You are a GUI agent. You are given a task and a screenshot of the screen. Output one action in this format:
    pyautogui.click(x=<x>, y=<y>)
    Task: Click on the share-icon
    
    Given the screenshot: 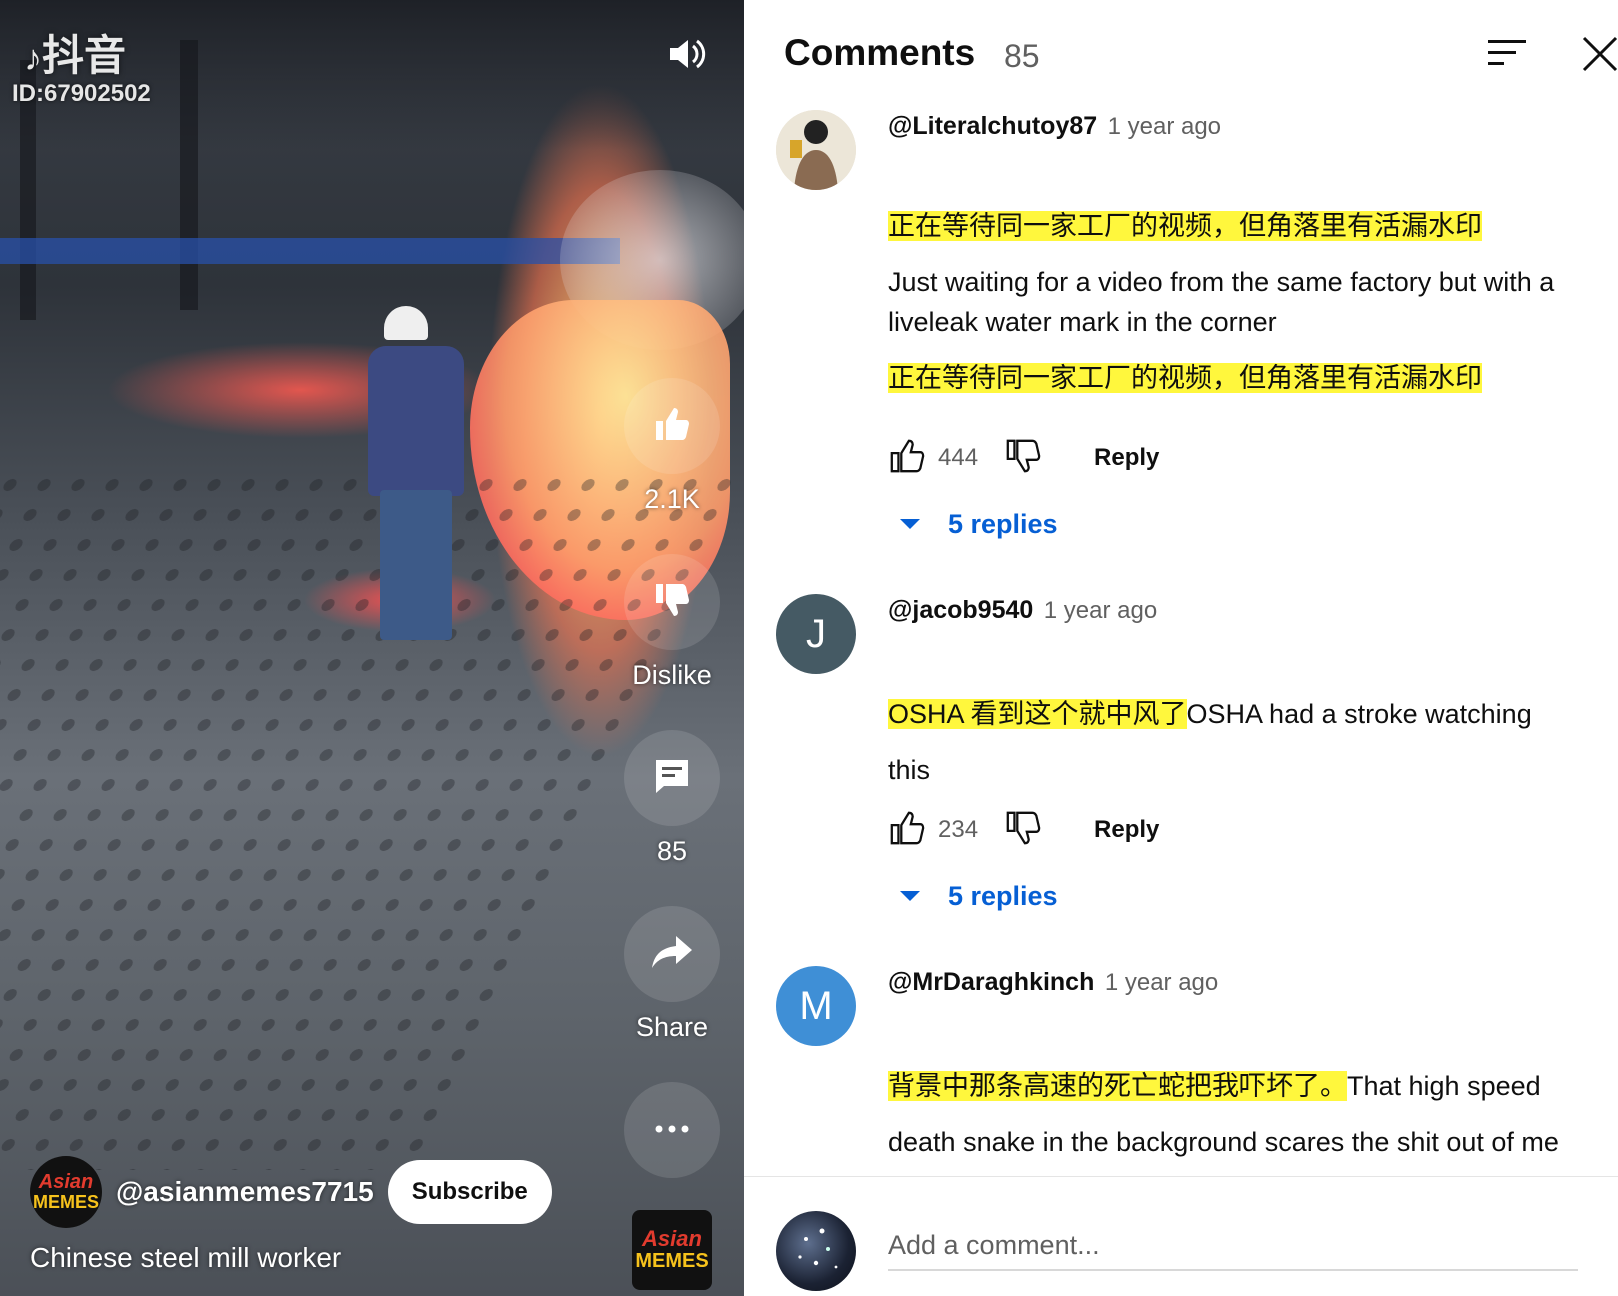 What is the action you would take?
    pyautogui.click(x=672, y=954)
    